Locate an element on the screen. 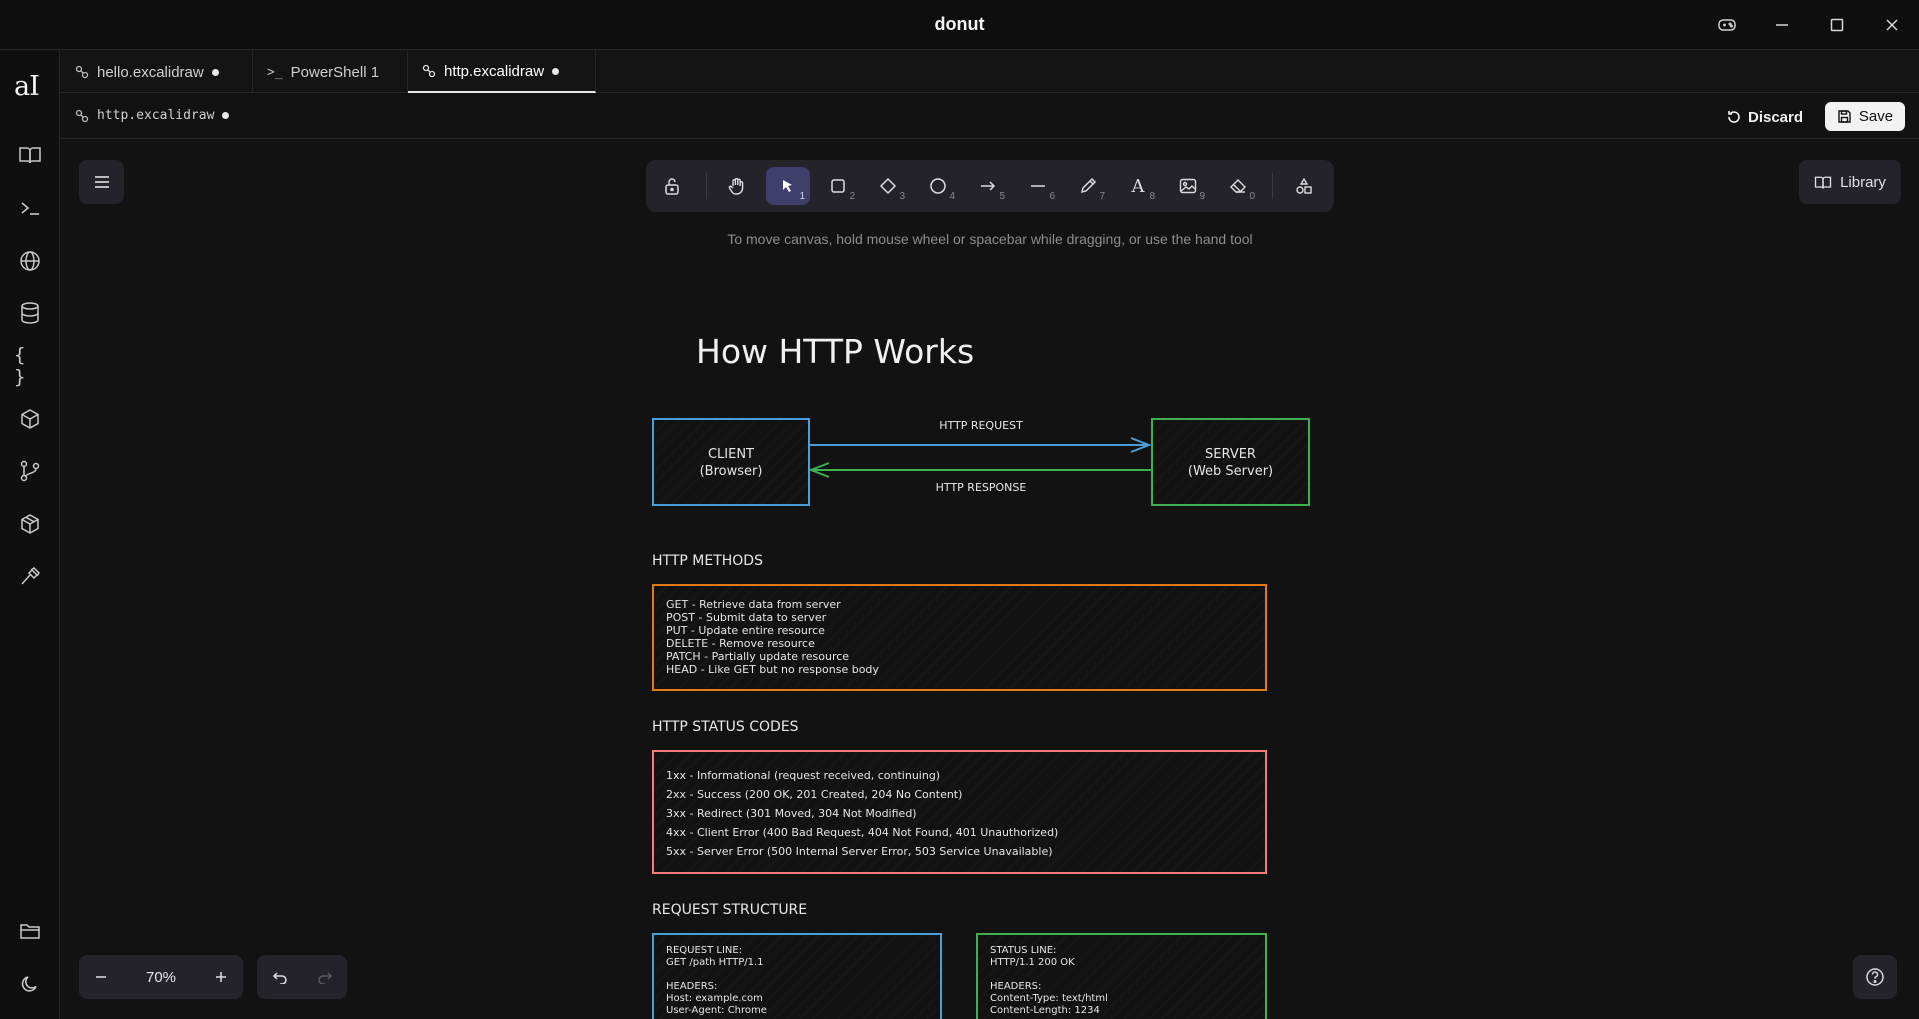 This screenshot has width=1919, height=1019. rectangle-tool: 2 is located at coordinates (838, 186).